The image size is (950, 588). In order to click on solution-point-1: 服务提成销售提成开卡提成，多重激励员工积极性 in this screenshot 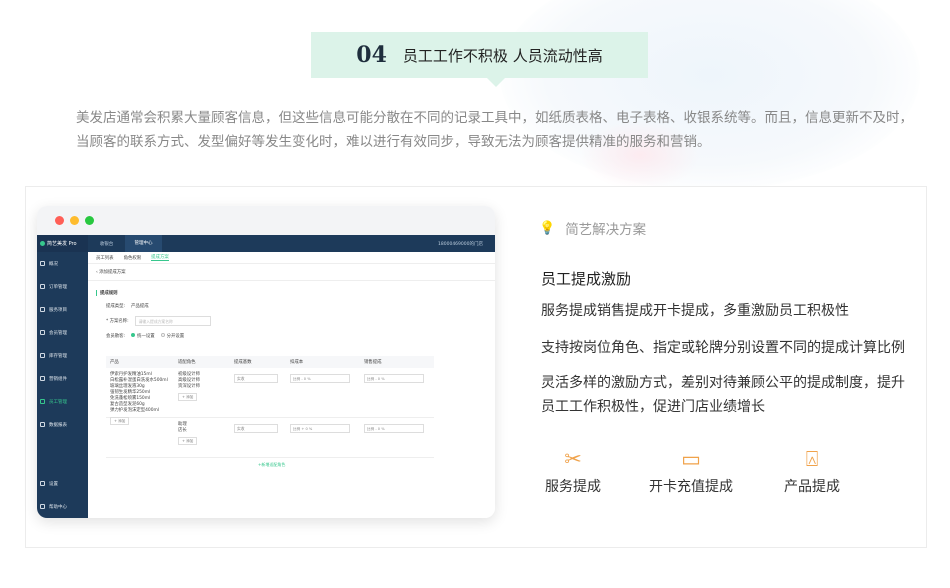, I will do `click(695, 311)`.